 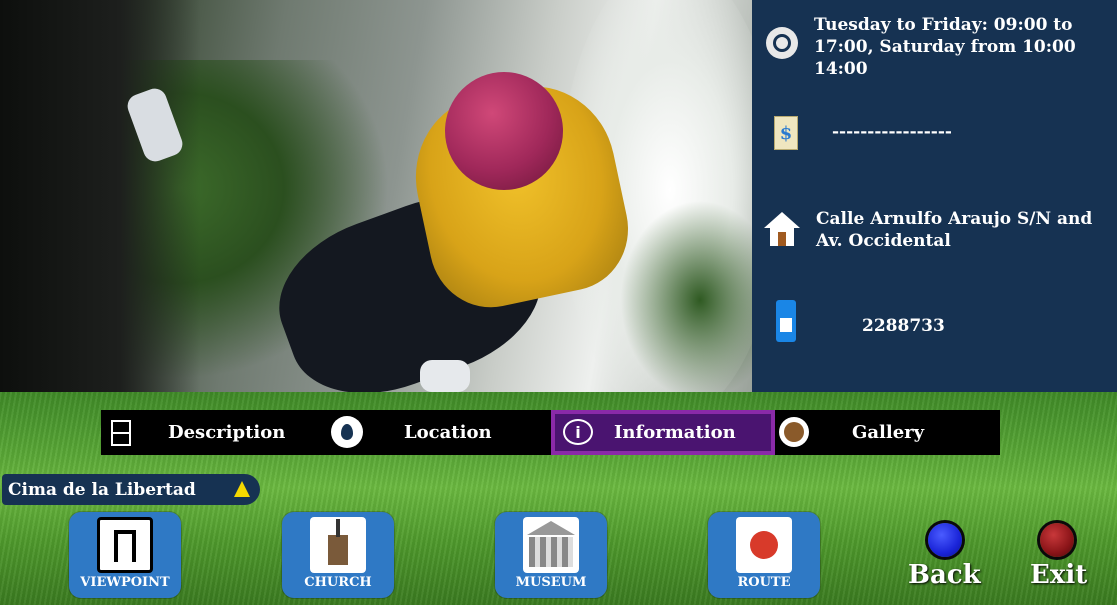 I want to click on back-button, so click(x=945, y=540).